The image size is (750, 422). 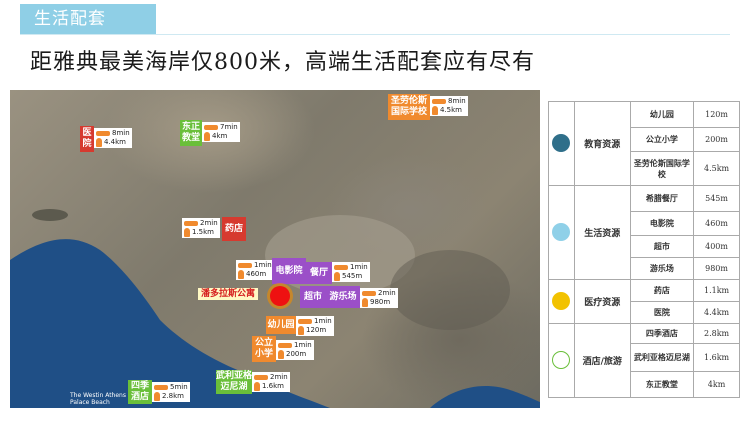 I want to click on item-cell: 幼儿园, so click(x=662, y=114).